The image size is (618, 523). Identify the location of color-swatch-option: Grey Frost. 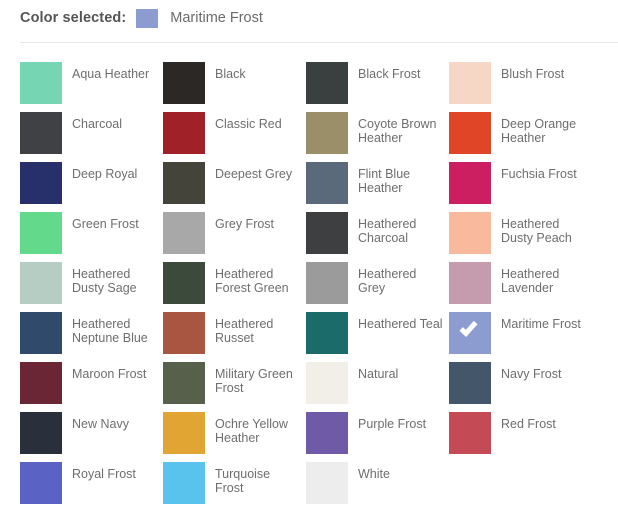
(234, 237).